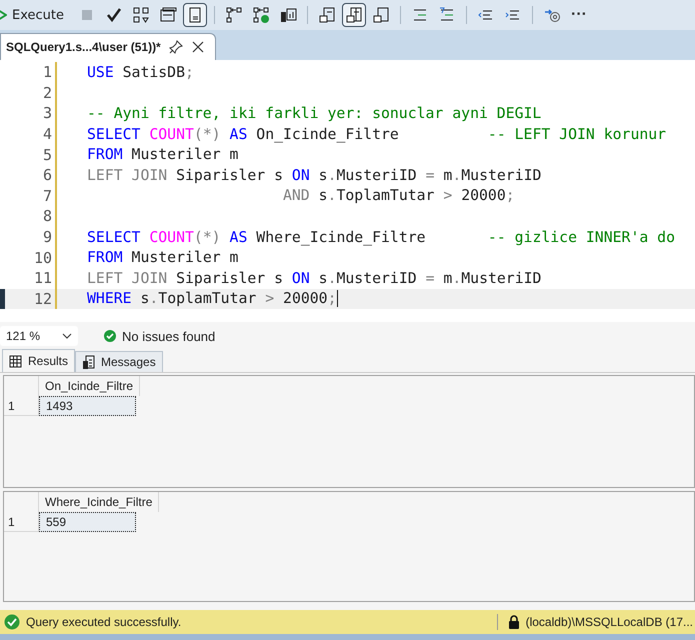  I want to click on line-number: 7, so click(47, 195).